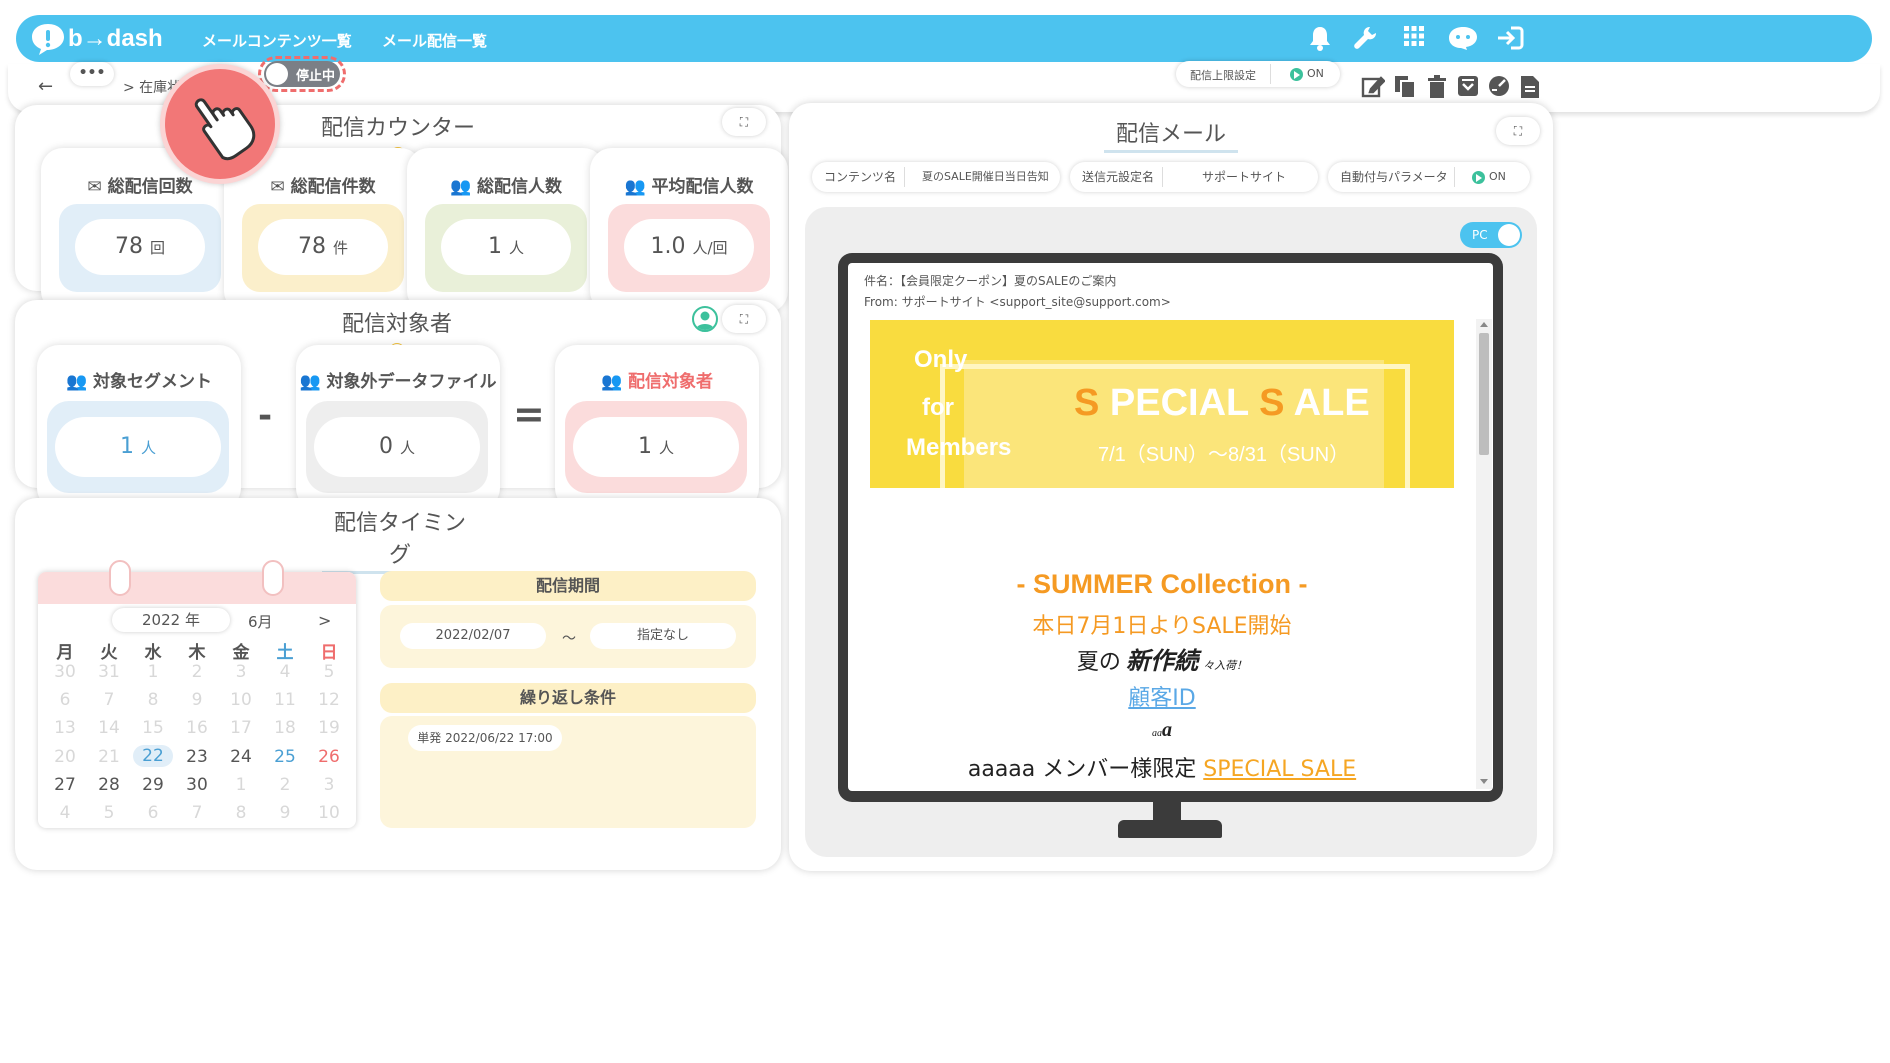 This screenshot has height=1063, width=1890. I want to click on calendar-month: 6月, so click(260, 621).